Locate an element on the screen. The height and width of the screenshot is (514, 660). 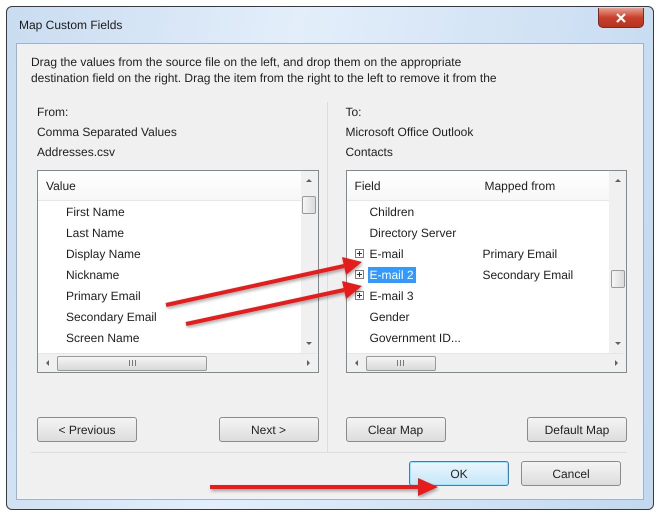
list-item: Nickname is located at coordinates (93, 275).